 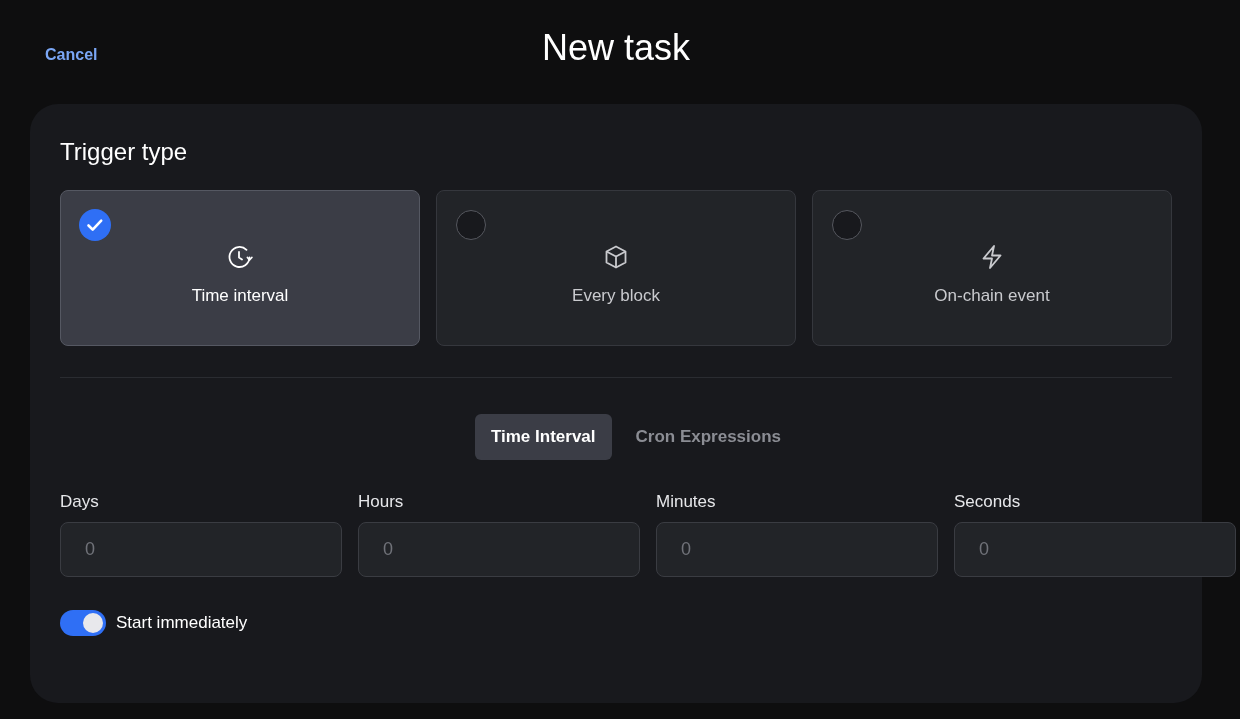 I want to click on section-title: Trigger type, so click(x=124, y=152).